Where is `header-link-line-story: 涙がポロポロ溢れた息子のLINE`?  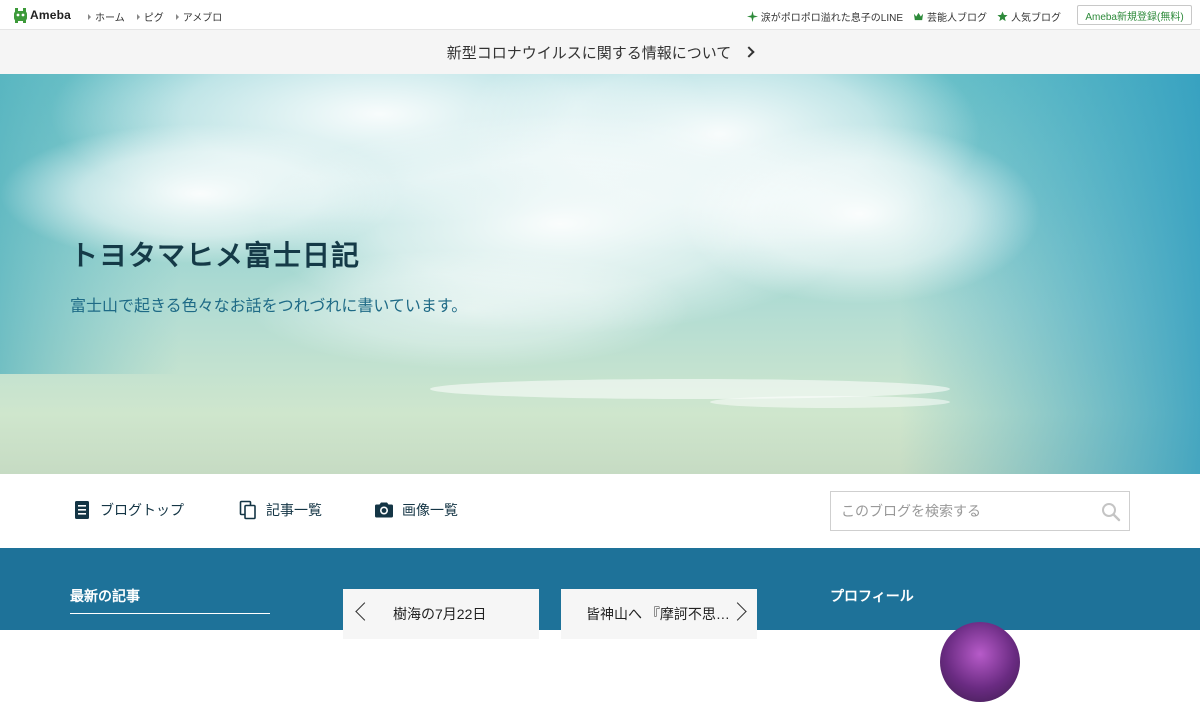
header-link-line-story: 涙がポロポロ溢れた息子のLINE is located at coordinates (824, 16).